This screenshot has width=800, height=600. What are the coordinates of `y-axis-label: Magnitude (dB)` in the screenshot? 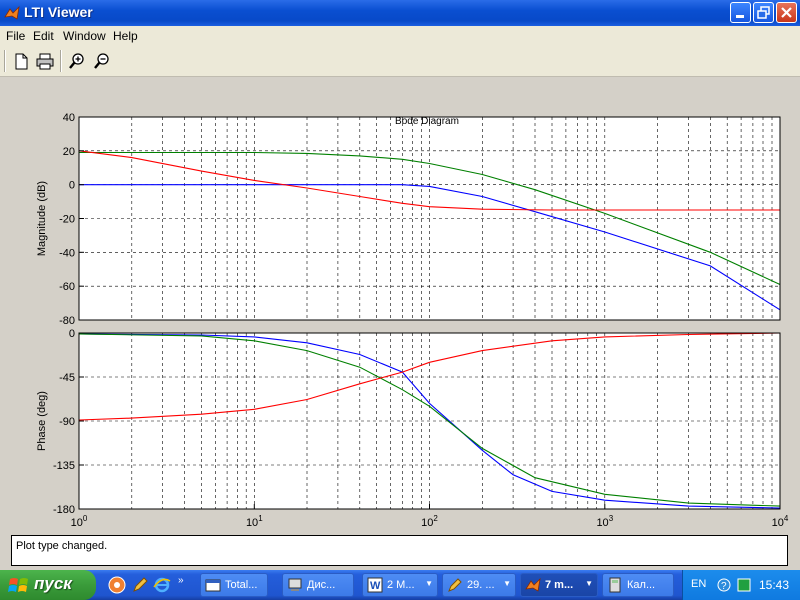 It's located at (42, 218).